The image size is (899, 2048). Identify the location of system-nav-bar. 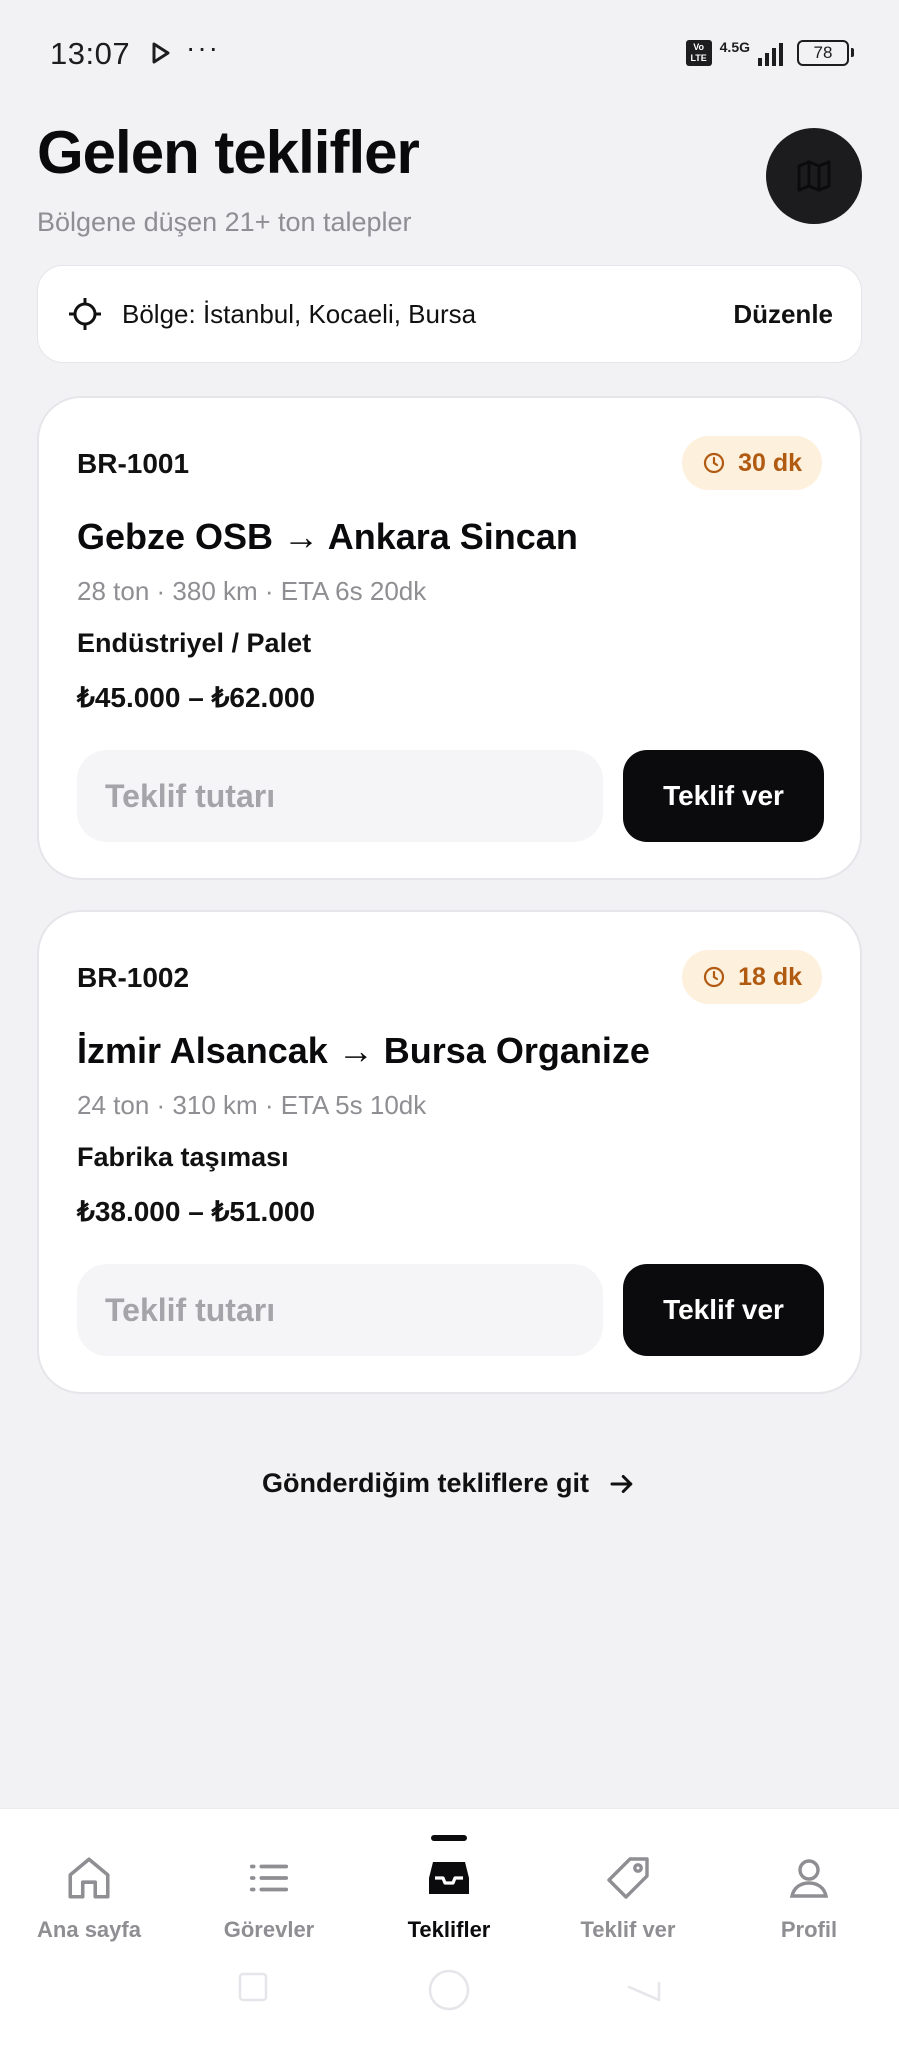
(449, 2001).